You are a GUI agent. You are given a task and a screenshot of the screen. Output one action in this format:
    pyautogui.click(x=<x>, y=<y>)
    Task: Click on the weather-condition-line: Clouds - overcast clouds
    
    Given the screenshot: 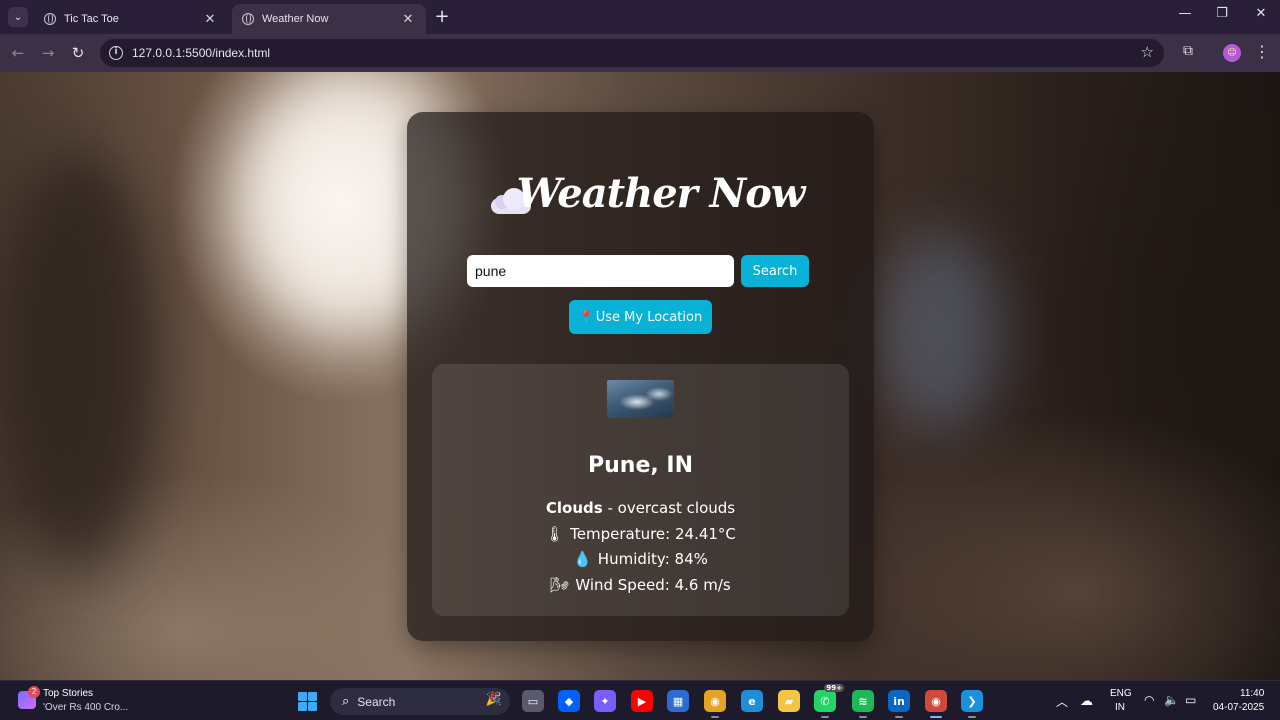 What is the action you would take?
    pyautogui.click(x=640, y=508)
    